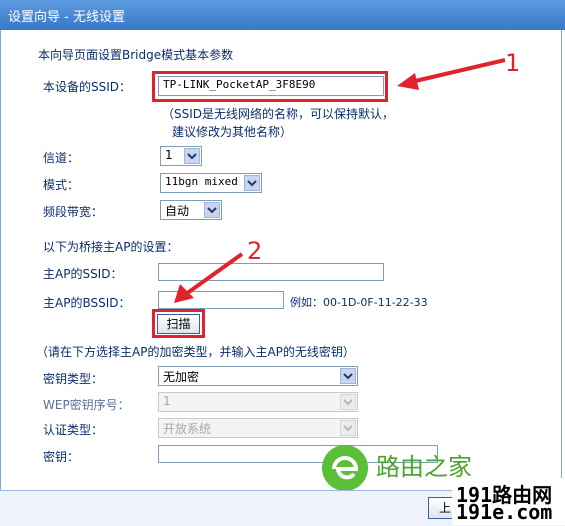  What do you see at coordinates (211, 183) in the screenshot?
I see `mode-select: 11bgn mixed` at bounding box center [211, 183].